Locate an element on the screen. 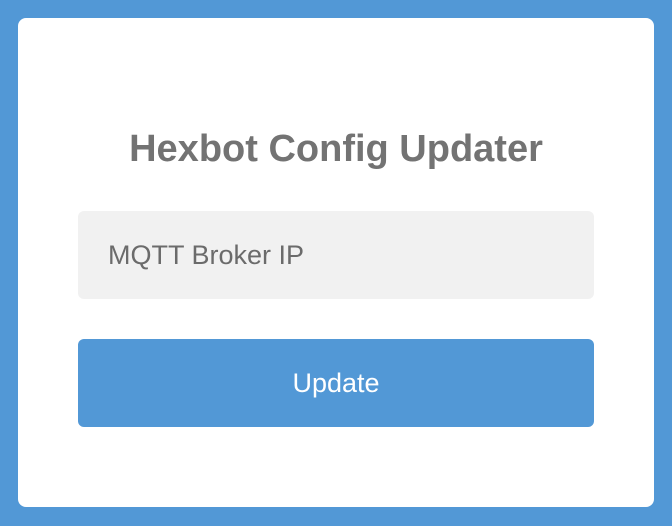 The image size is (672, 526). page-title: Hexbot Config Updater is located at coordinates (336, 149).